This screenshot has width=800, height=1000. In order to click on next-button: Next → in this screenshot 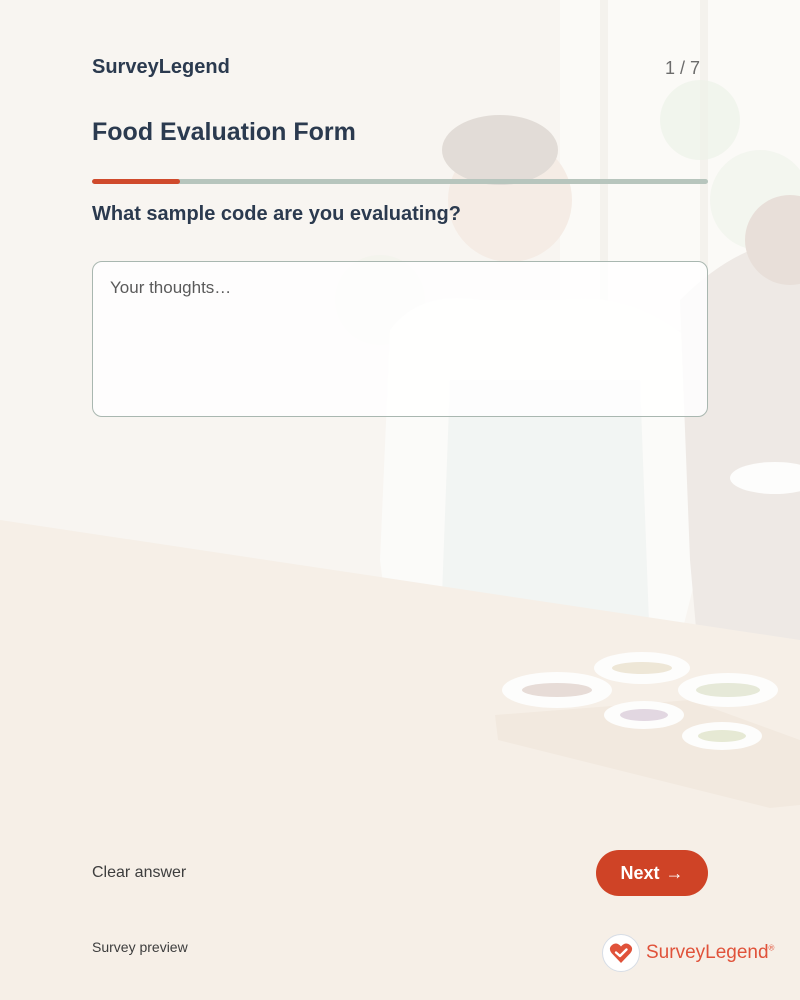, I will do `click(652, 873)`.